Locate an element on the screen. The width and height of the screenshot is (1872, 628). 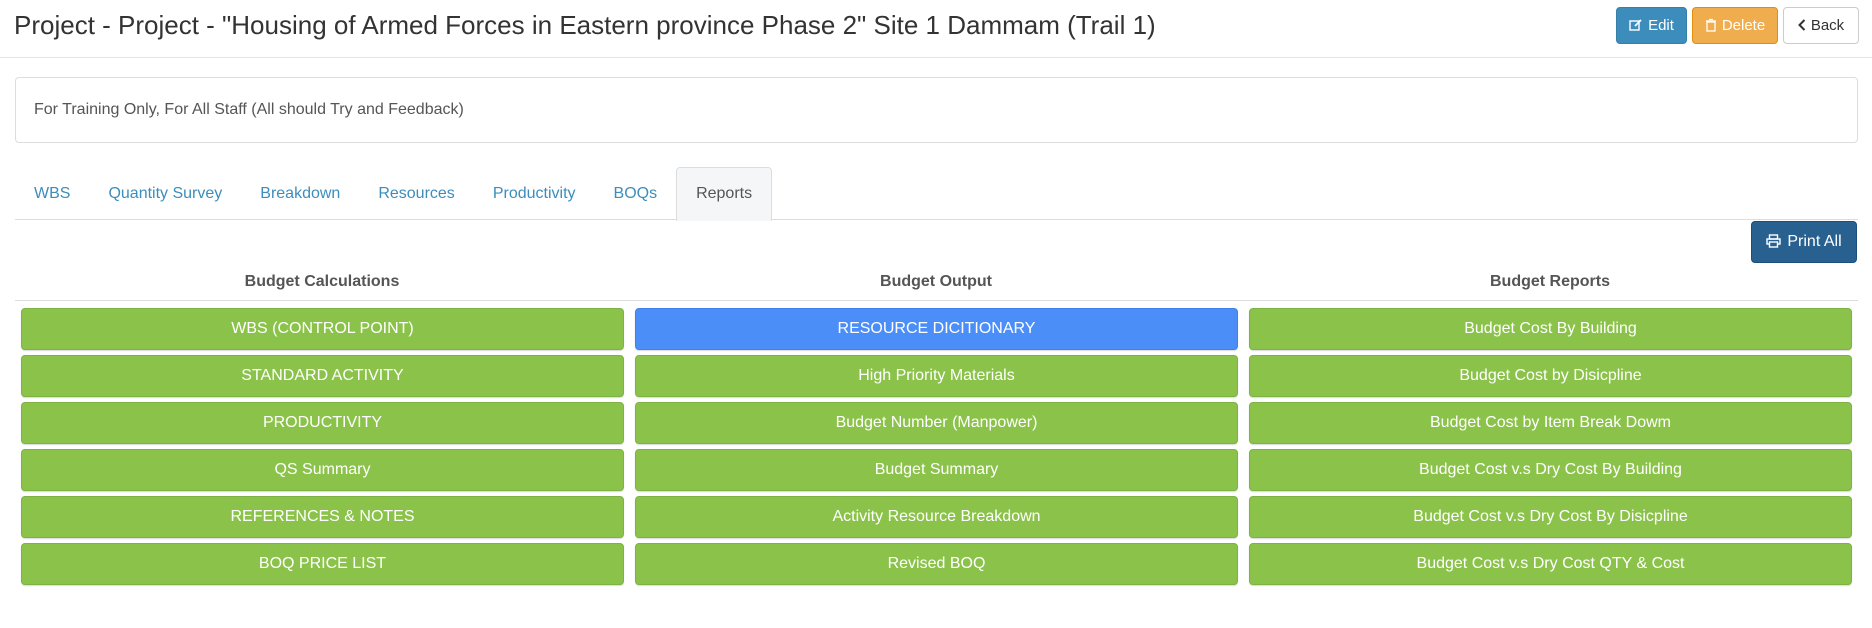
report-button: Revised BOQ is located at coordinates (936, 564).